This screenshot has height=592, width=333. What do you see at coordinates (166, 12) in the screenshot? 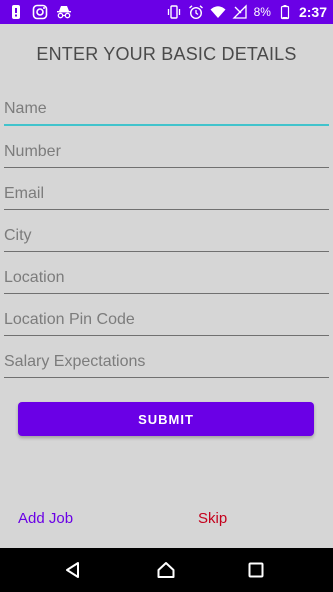
I see `status-bar: 8% 2:37` at bounding box center [166, 12].